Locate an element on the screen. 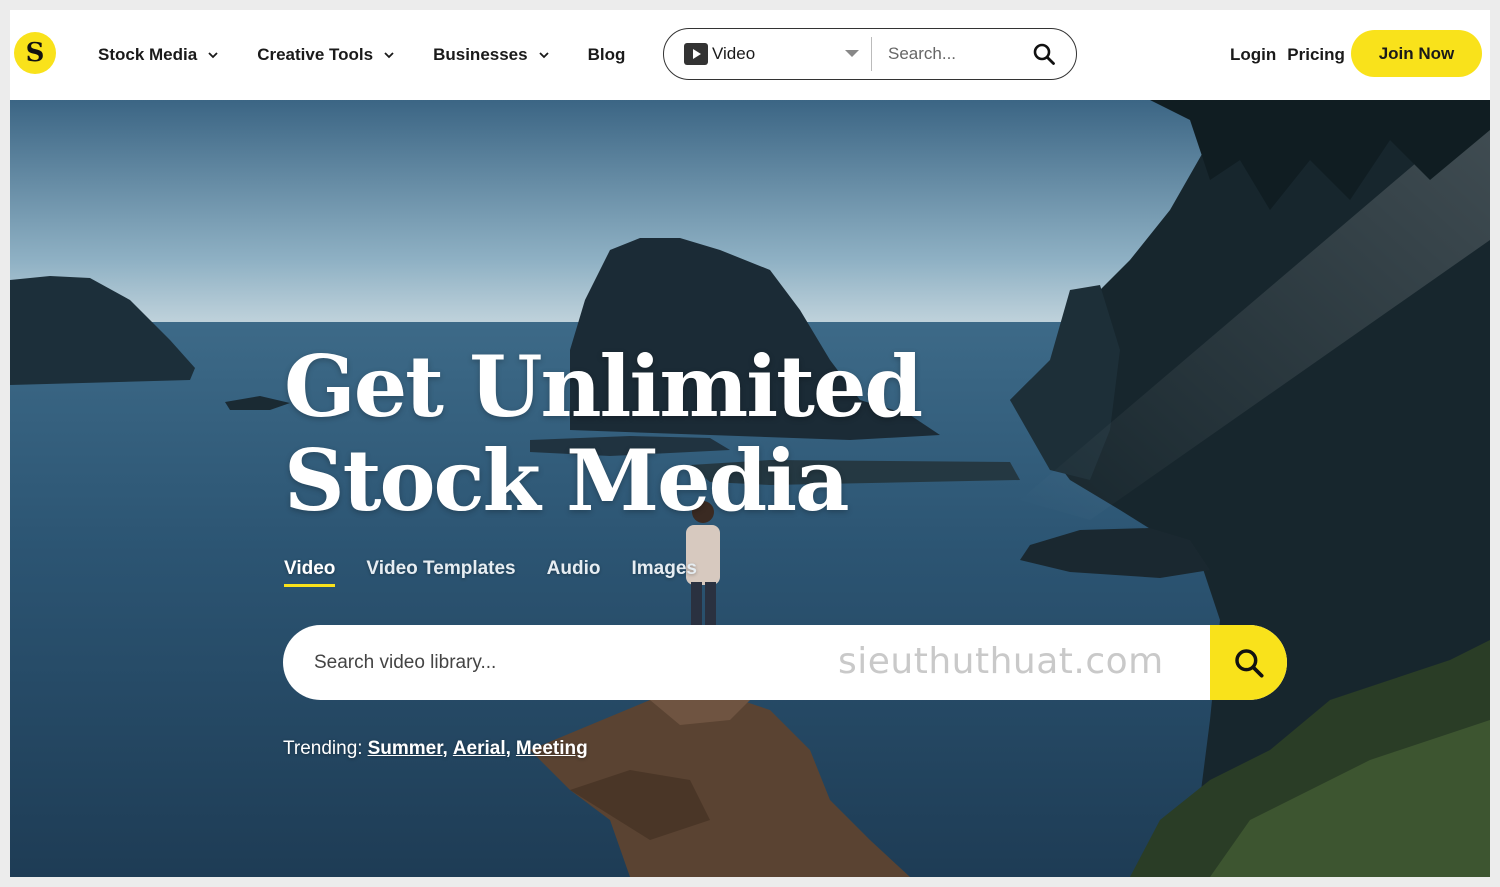 The image size is (1500, 887). trending-link-meeting: Meeting is located at coordinates (552, 749).